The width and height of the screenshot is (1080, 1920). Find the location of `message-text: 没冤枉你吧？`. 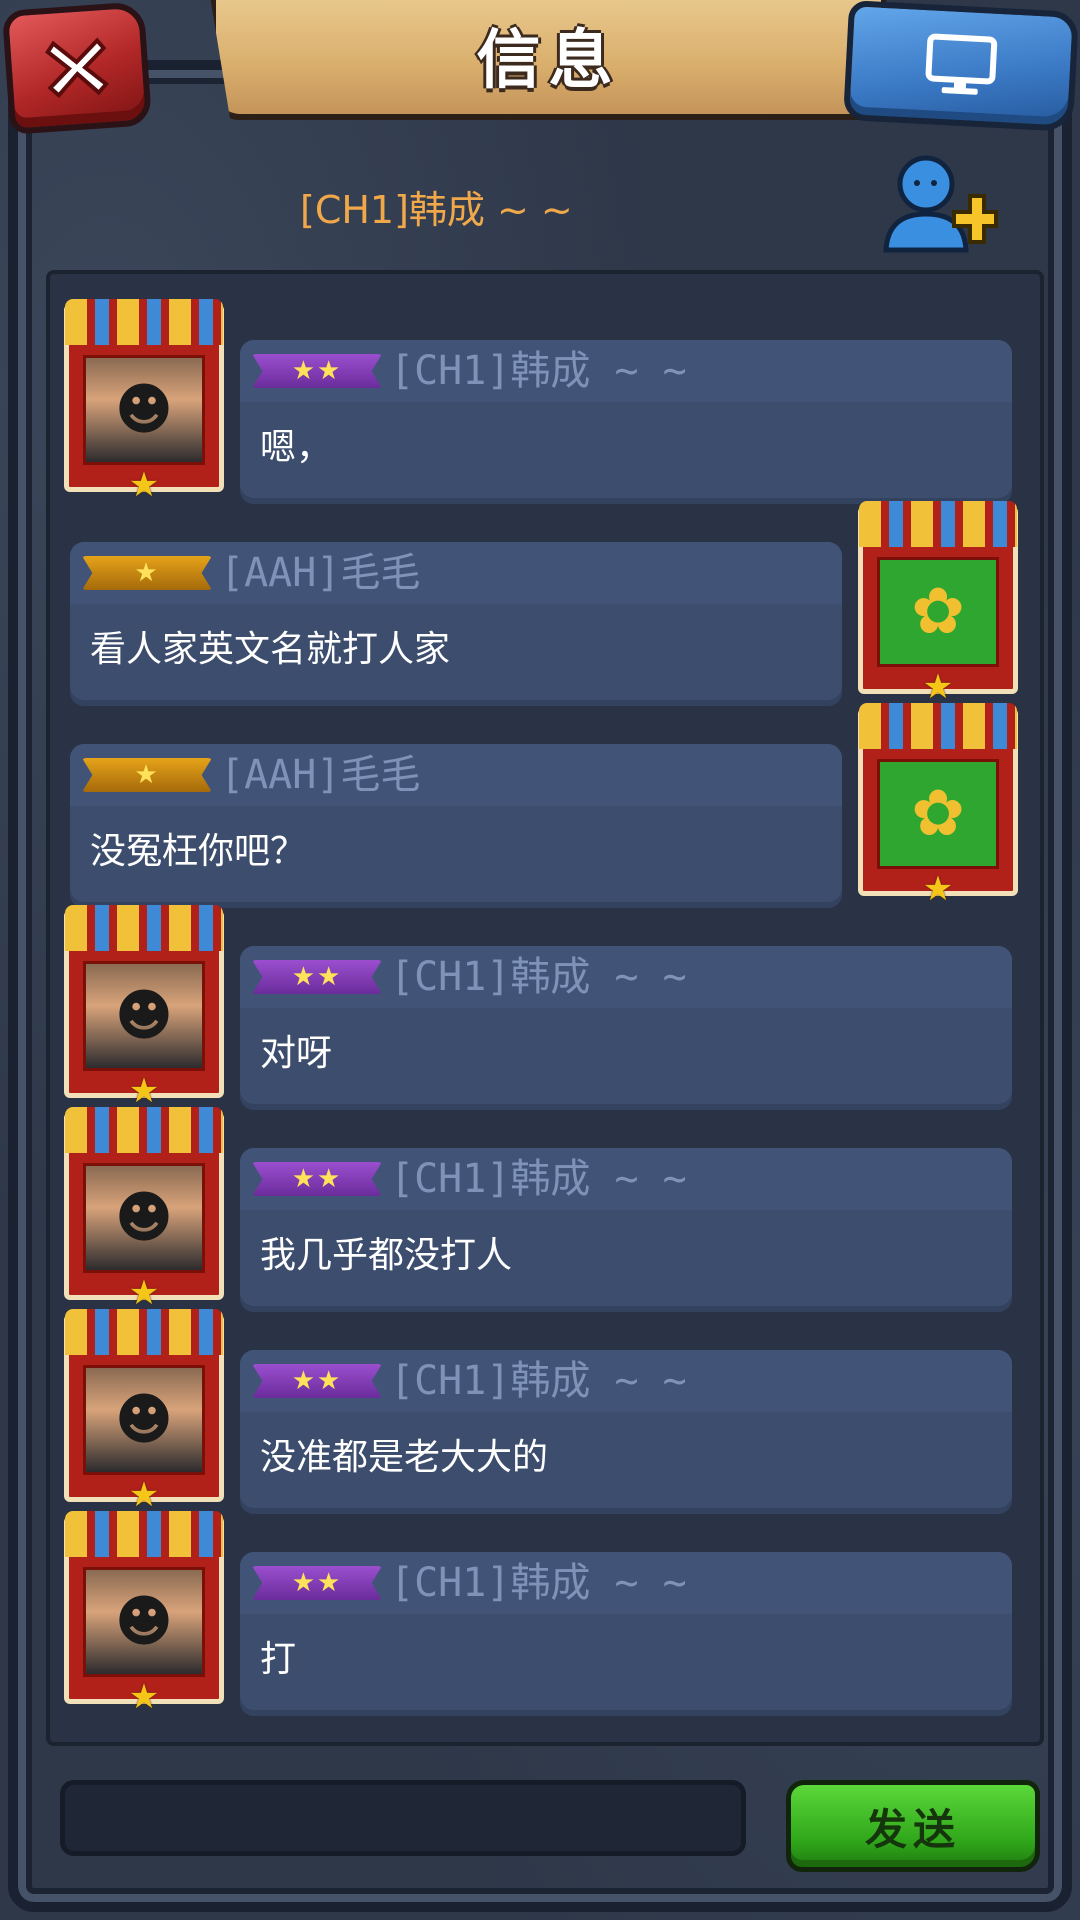

message-text: 没冤枉你吧？ is located at coordinates (198, 851).